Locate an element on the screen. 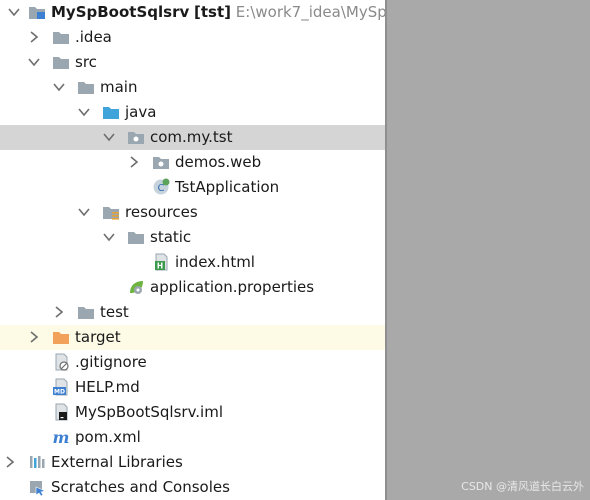 The image size is (590, 500). tree-row-app-props: application.properties is located at coordinates (192, 287).